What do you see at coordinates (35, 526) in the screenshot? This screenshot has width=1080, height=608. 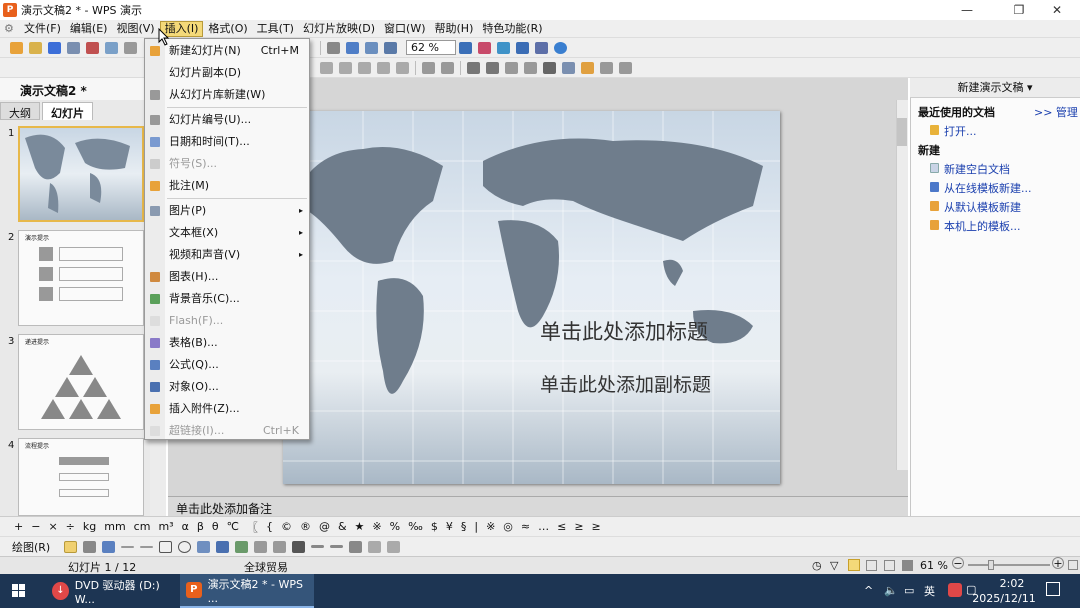 I see `symbol: −` at bounding box center [35, 526].